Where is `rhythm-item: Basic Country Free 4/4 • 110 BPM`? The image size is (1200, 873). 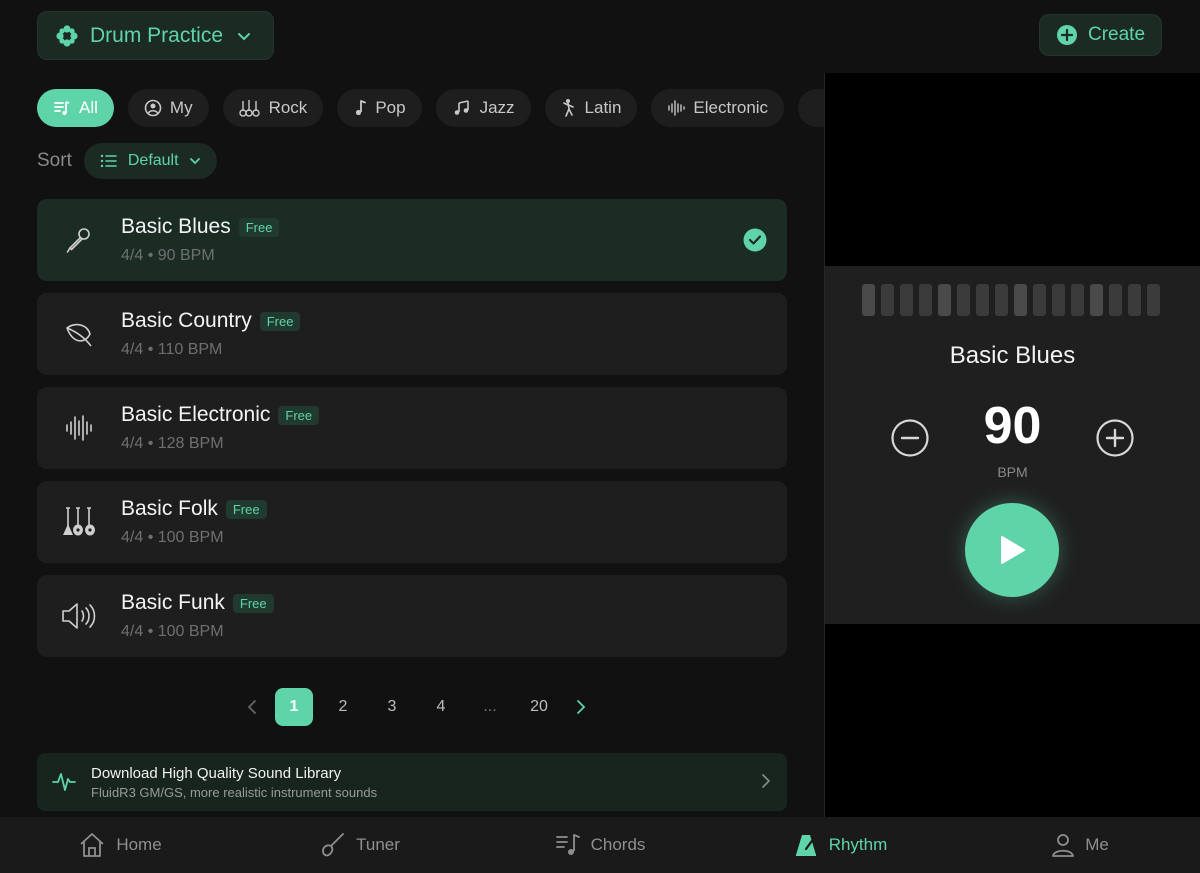
rhythm-item: Basic Country Free 4/4 • 110 BPM is located at coordinates (412, 334).